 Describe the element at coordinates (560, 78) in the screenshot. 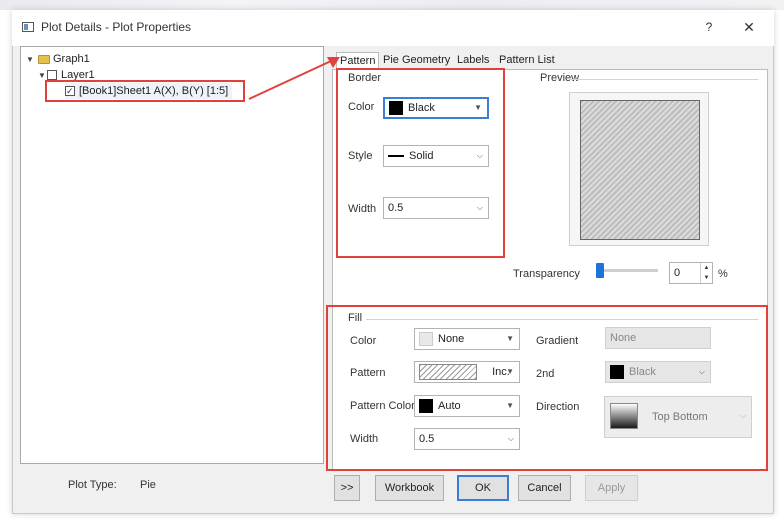

I see `preview-group-label: Preview` at that location.